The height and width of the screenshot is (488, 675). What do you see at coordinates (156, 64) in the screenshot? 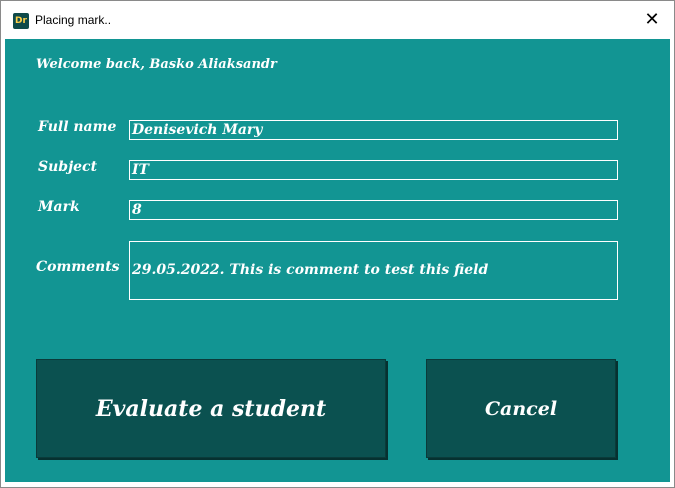
I see `welcome-text: Welcome back, Basko Aliaksandr` at bounding box center [156, 64].